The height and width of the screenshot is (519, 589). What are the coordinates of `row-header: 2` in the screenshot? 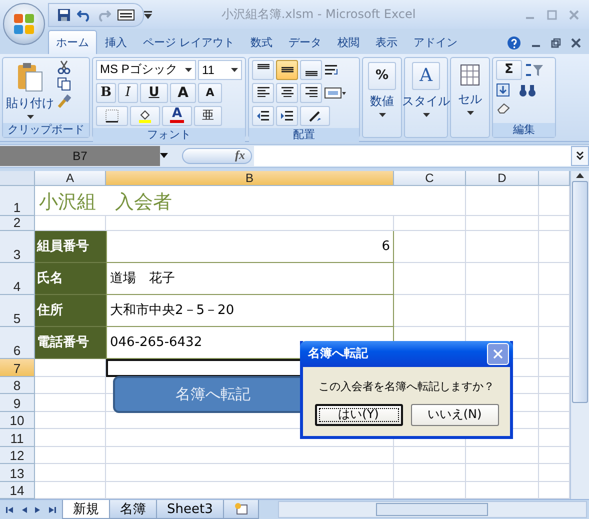 It's located at (17, 223).